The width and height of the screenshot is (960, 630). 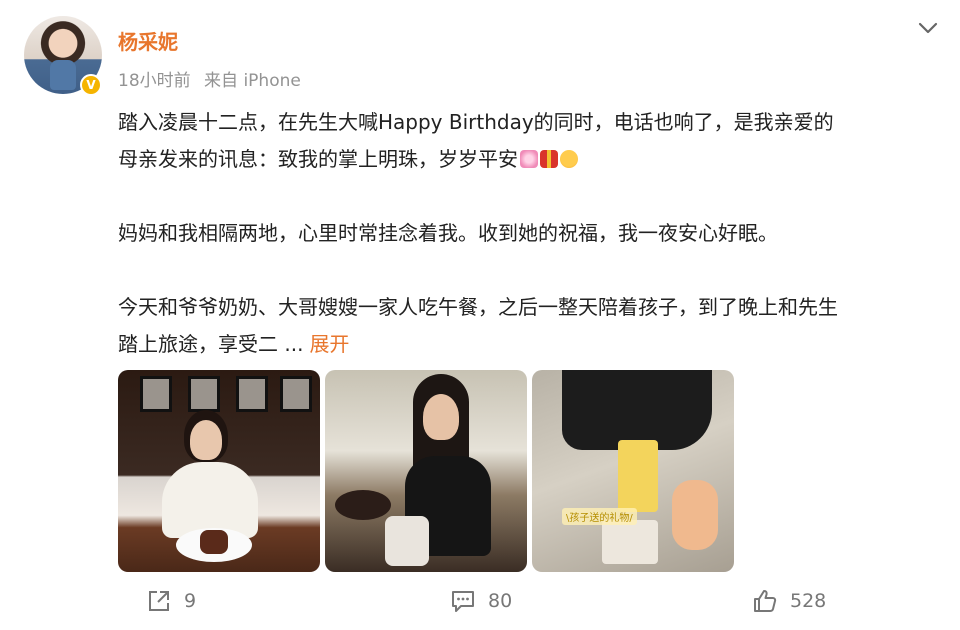 What do you see at coordinates (637, 410) in the screenshot?
I see `child-legs` at bounding box center [637, 410].